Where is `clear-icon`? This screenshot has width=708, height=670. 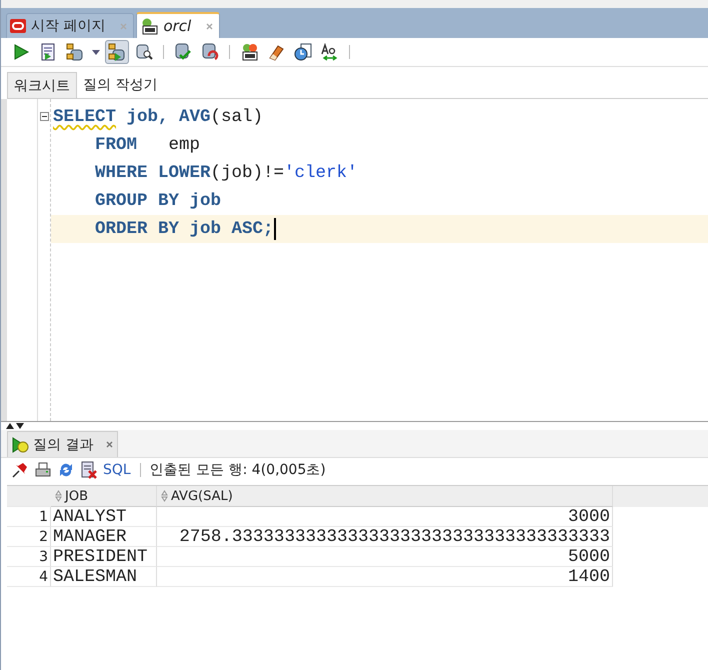 clear-icon is located at coordinates (89, 470).